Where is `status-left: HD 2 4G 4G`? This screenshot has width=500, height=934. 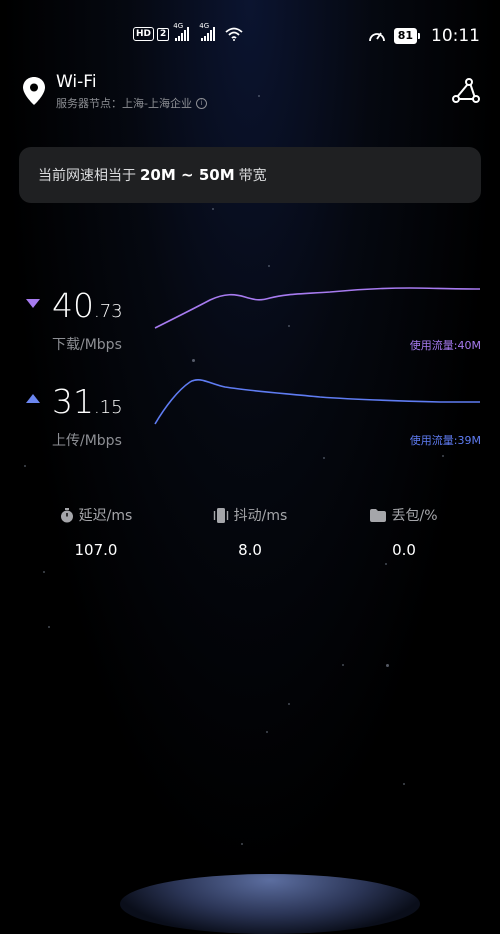 status-left: HD 2 4G 4G is located at coordinates (188, 31).